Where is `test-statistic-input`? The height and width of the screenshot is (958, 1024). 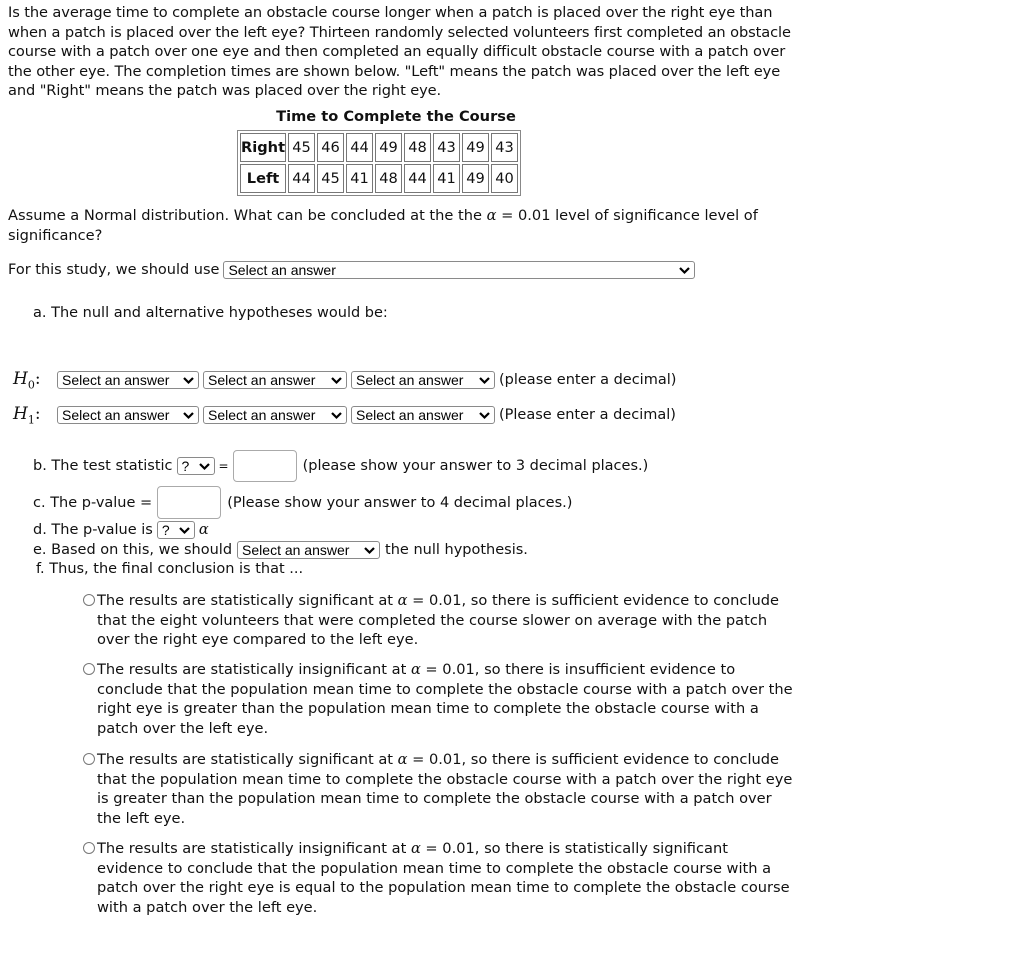
test-statistic-input is located at coordinates (264, 466).